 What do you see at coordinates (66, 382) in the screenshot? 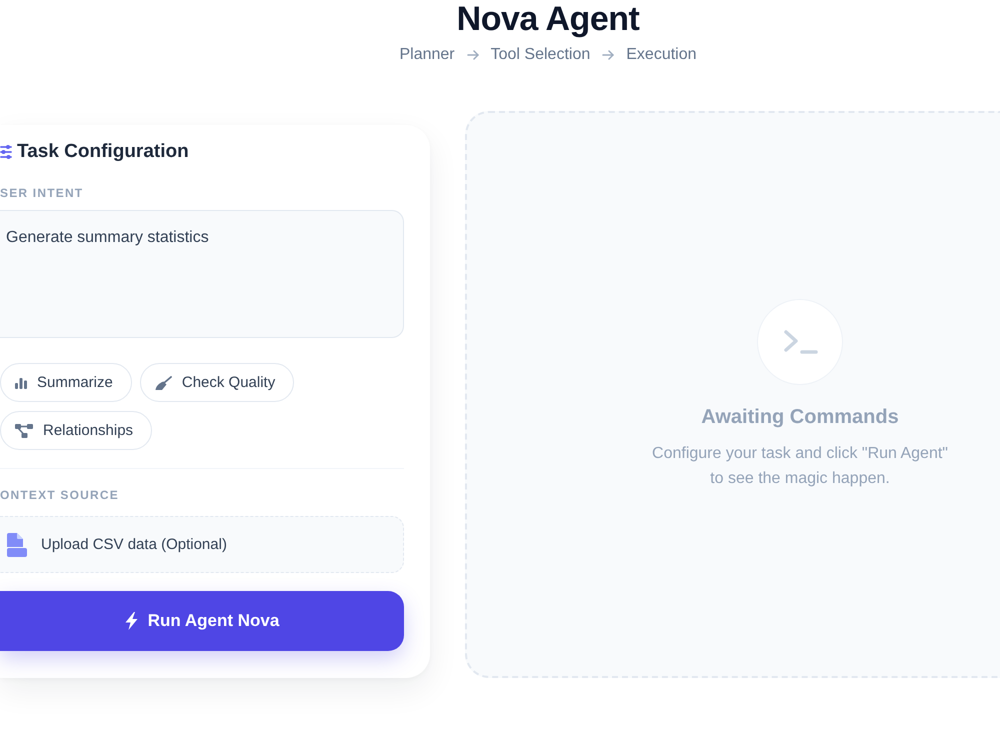
I see `quick-action-chip: Summarize` at bounding box center [66, 382].